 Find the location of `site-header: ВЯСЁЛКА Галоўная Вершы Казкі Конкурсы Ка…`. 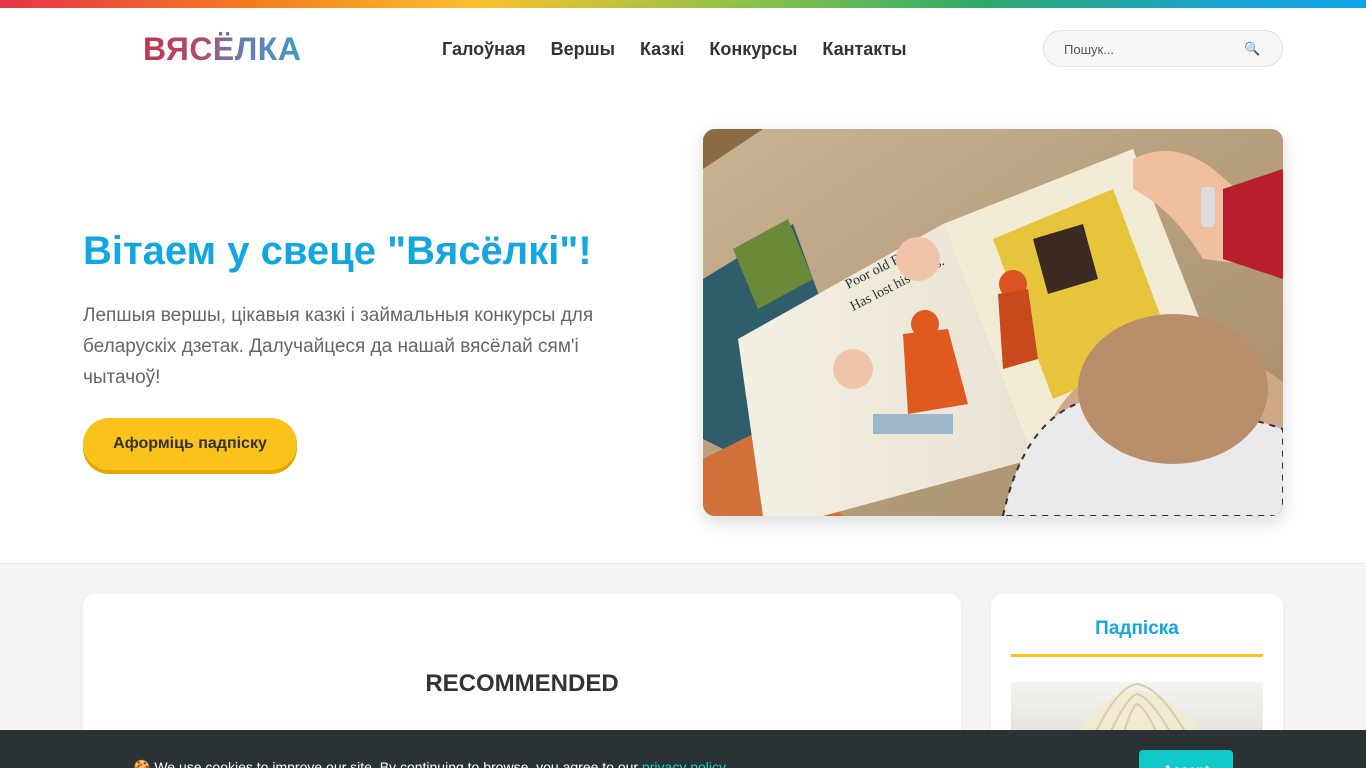

site-header: ВЯСЁЛКА Галоўная Вершы Казкі Конкурсы Ка… is located at coordinates (683, 48).